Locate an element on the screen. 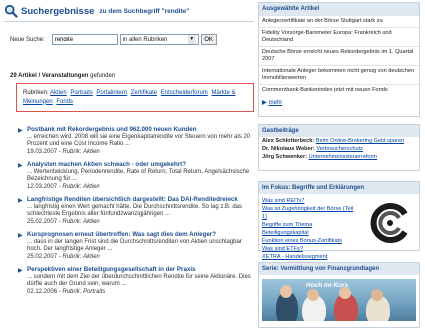  rubrik-select: in allen Rubriken ▼ is located at coordinates (159, 39).